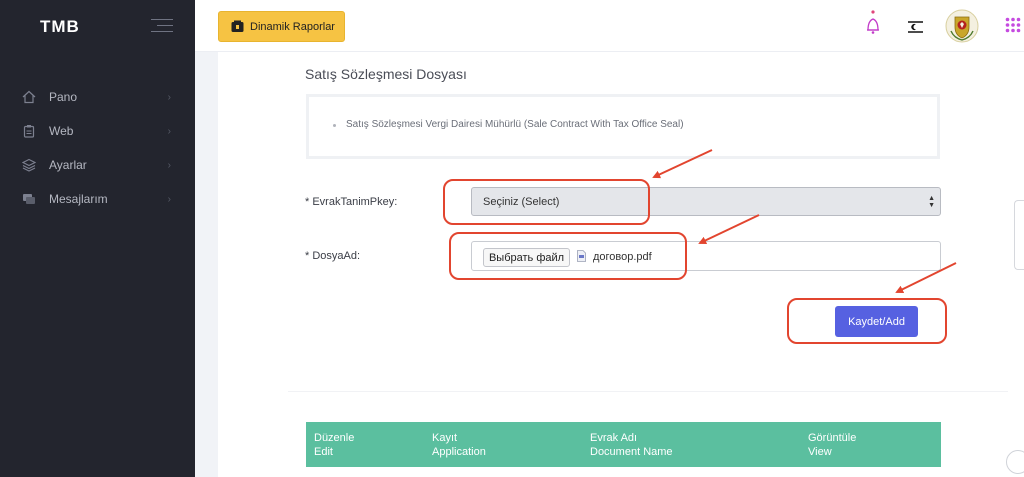  Describe the element at coordinates (614, 438) in the screenshot. I see `column-header-line: Evrak Adı` at that location.